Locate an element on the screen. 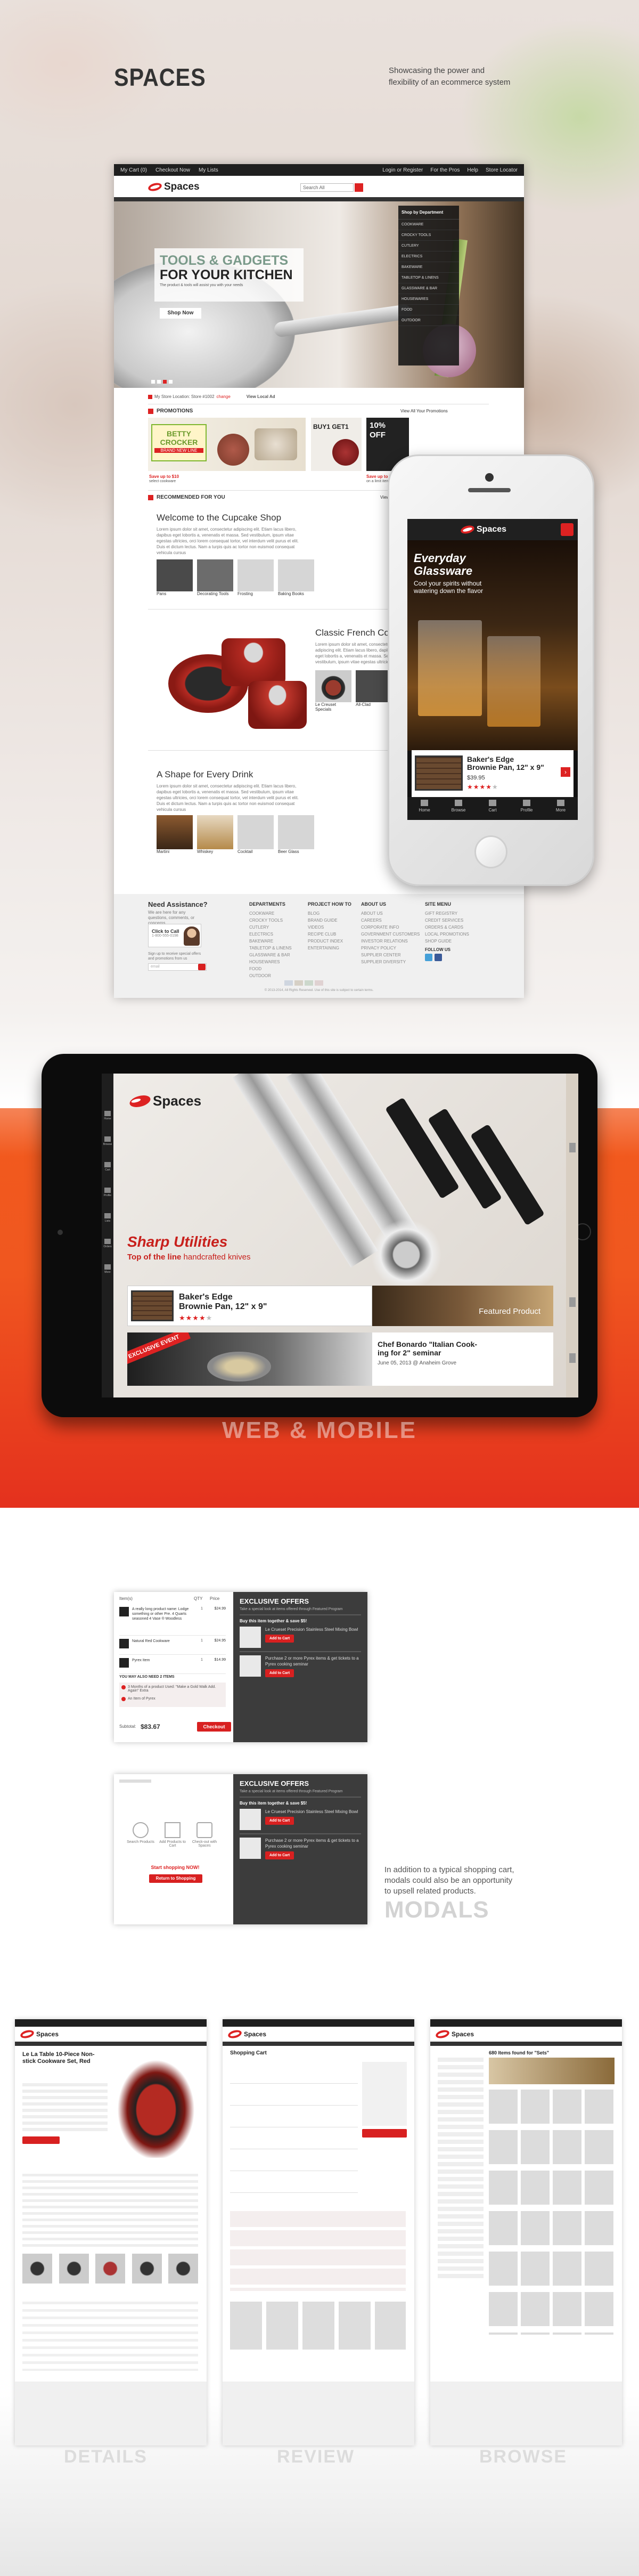  category-tile: Cocktail is located at coordinates (255, 835).